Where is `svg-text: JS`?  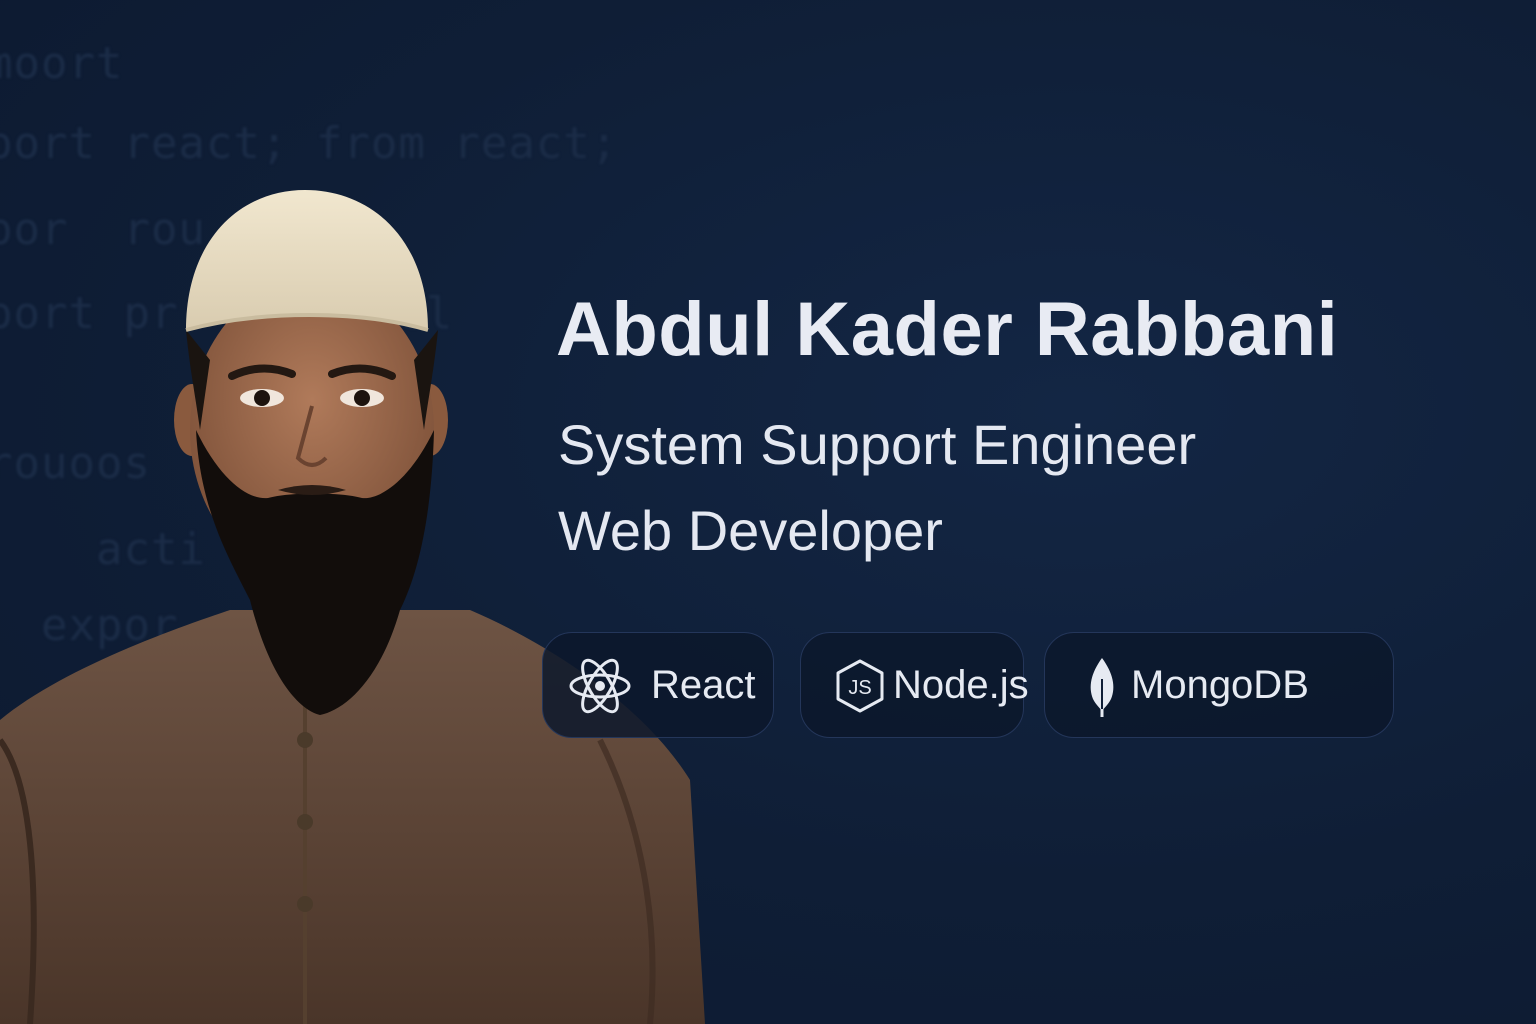 svg-text: JS is located at coordinates (859, 688).